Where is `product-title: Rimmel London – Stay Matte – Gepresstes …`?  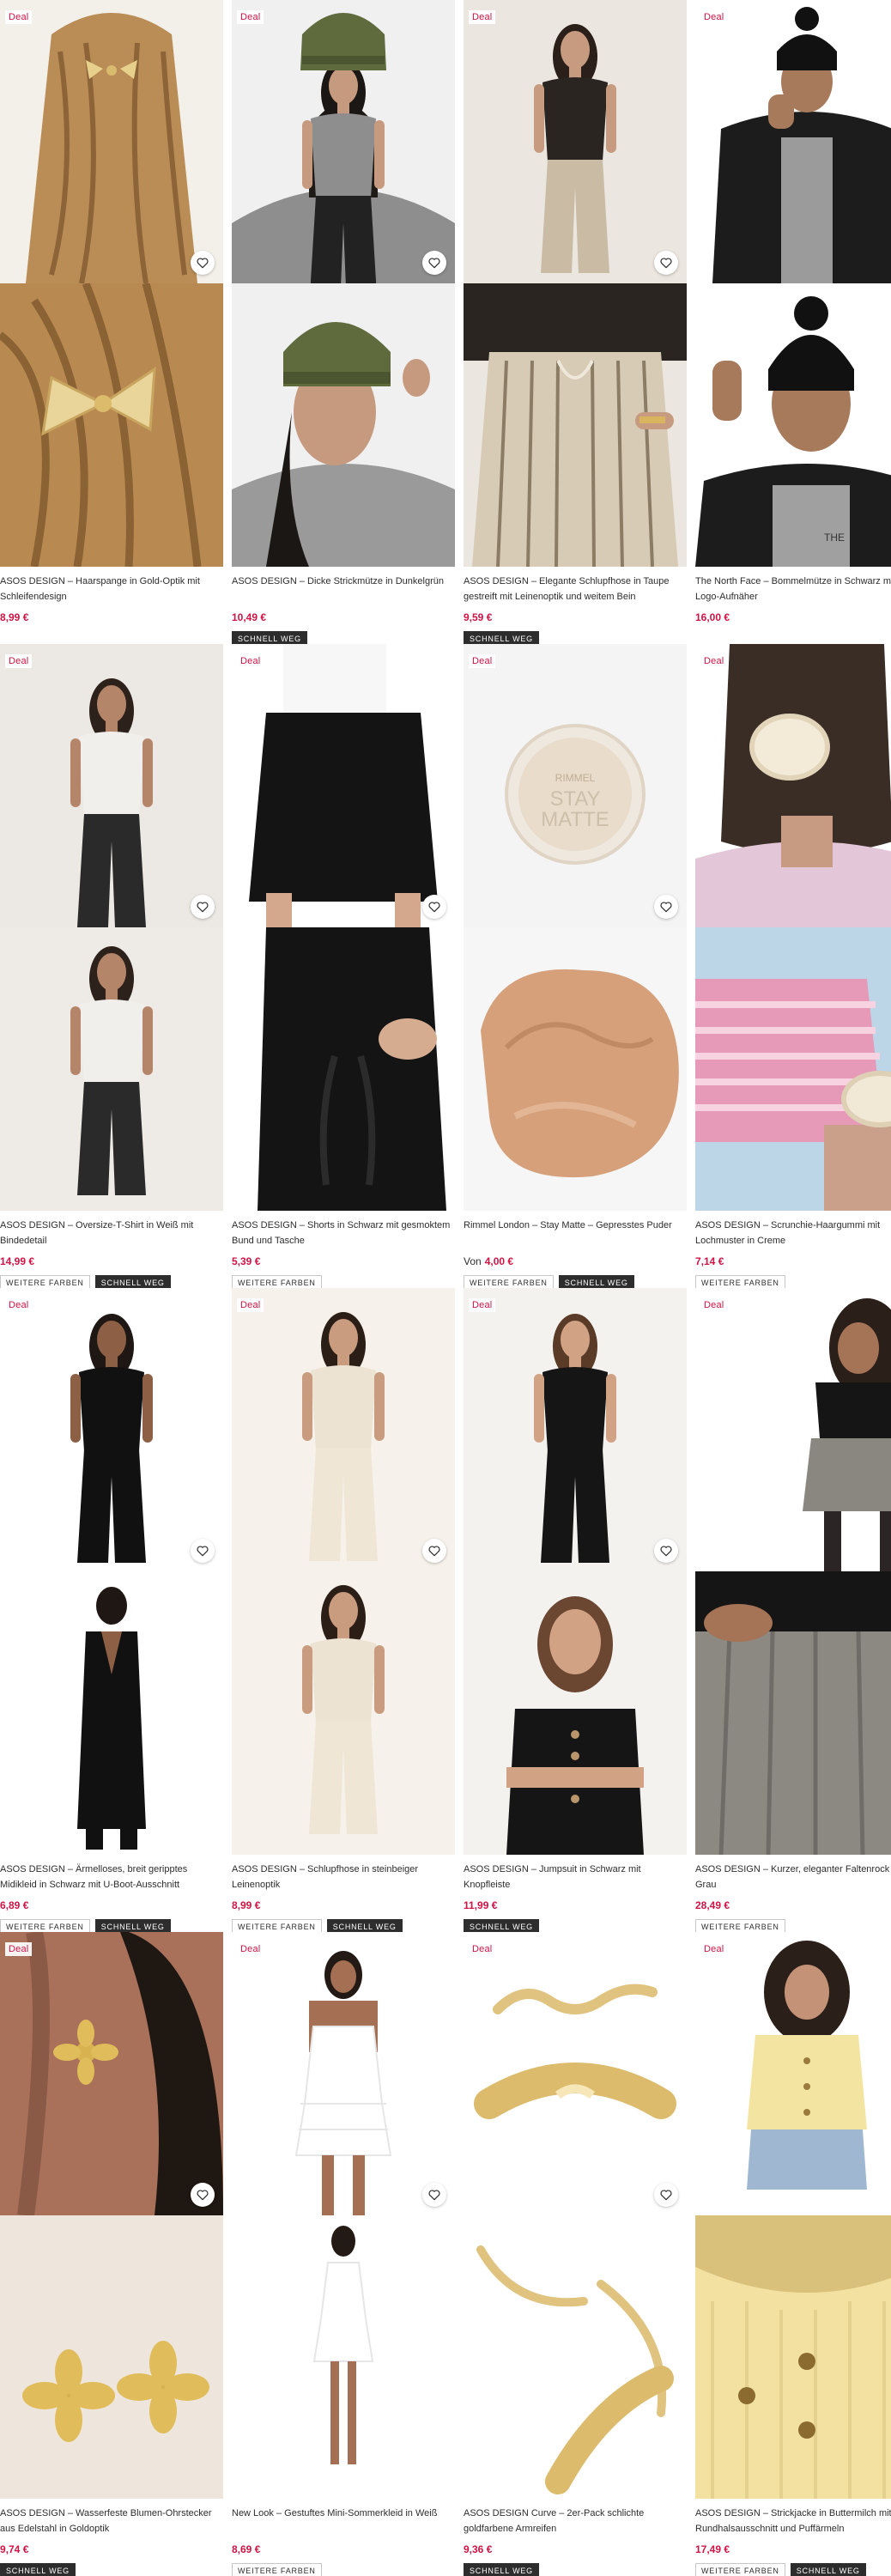 product-title: Rimmel London – Stay Matte – Gepresstes … is located at coordinates (574, 1225).